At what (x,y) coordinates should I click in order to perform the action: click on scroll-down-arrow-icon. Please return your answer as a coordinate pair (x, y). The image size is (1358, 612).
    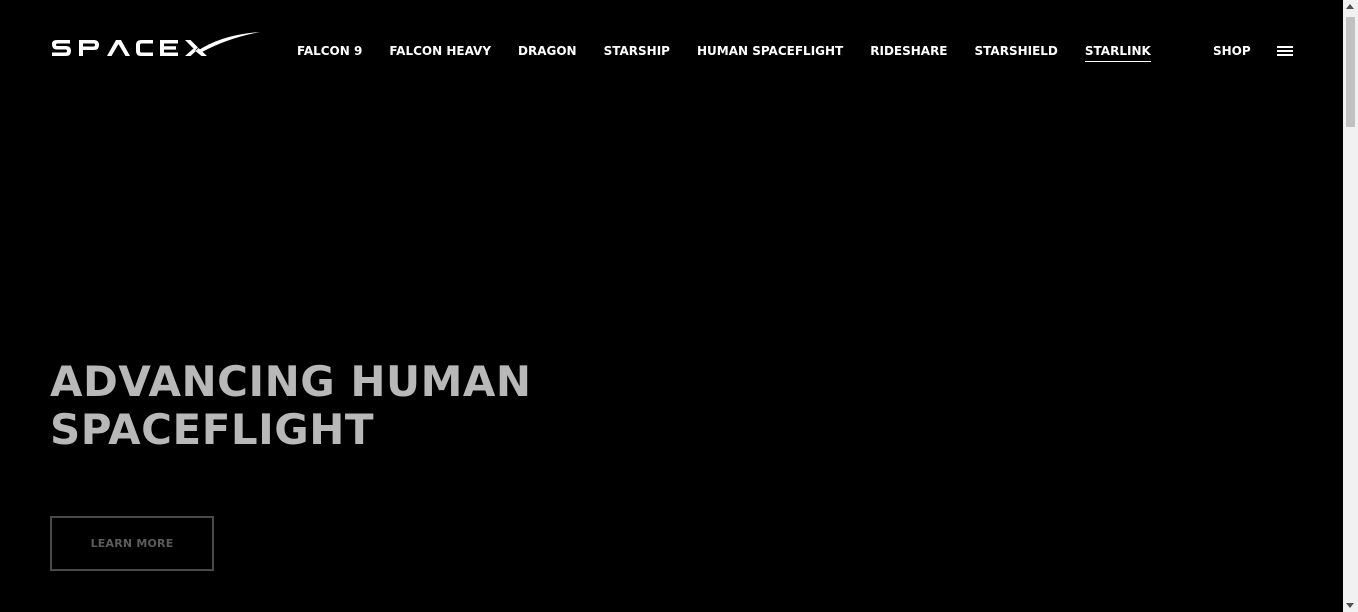
    Looking at the image, I should click on (1350, 605).